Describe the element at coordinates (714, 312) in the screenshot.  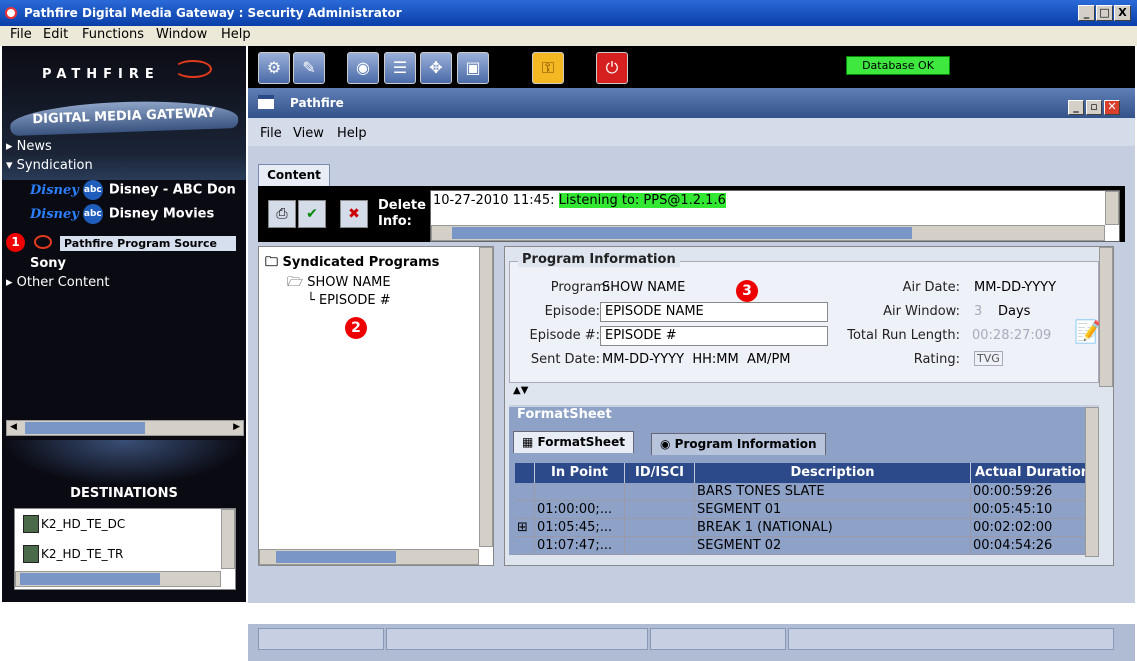
I see `episode-field: EPISODE NAME` at that location.